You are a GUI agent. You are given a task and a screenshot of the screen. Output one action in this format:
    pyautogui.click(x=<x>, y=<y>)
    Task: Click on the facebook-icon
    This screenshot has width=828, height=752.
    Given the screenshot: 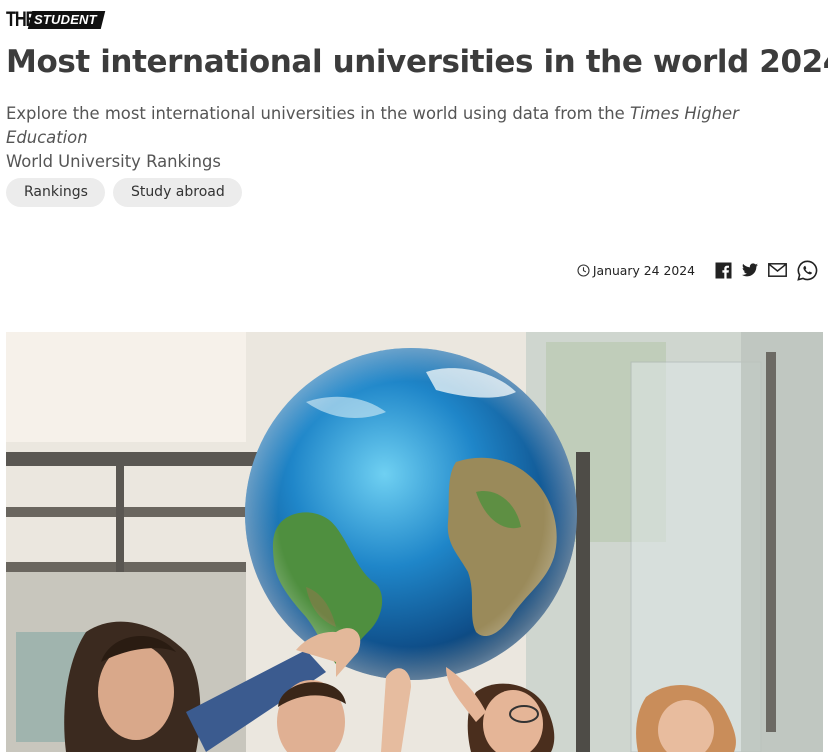 What is the action you would take?
    pyautogui.click(x=723, y=270)
    